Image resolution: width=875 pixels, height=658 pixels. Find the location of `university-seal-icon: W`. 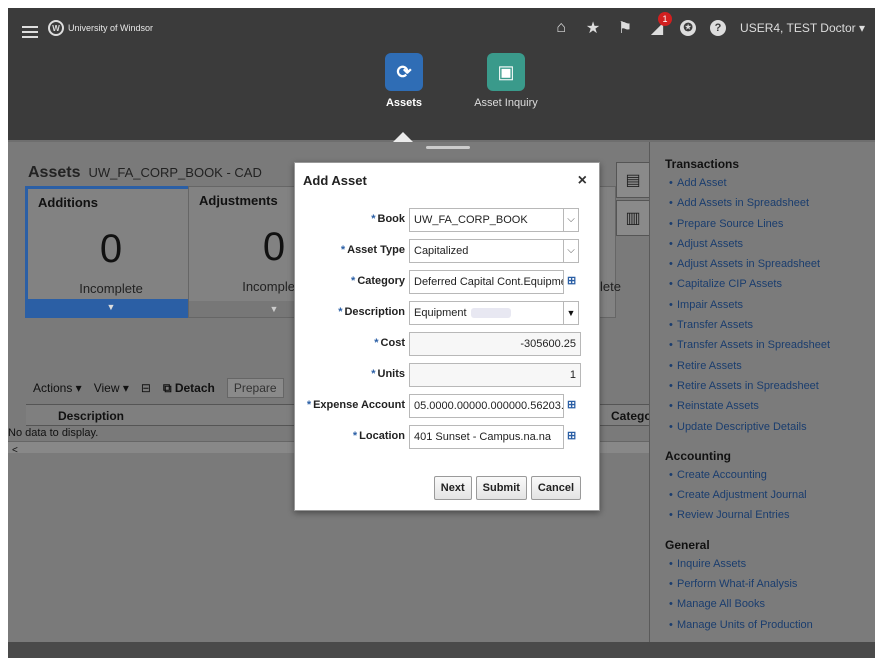

university-seal-icon: W is located at coordinates (56, 28).